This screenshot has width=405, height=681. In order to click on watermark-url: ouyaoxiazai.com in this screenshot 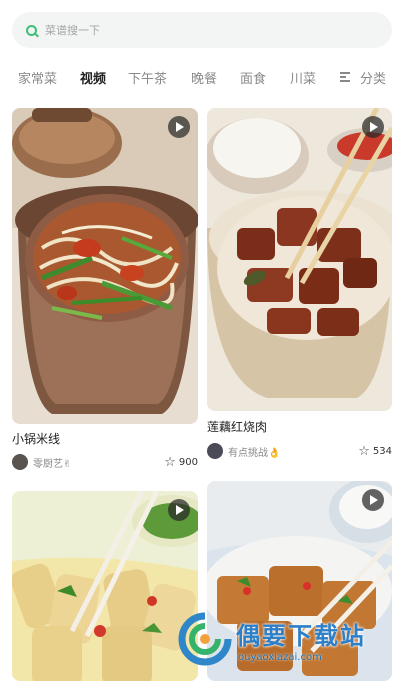, I will do `click(280, 657)`.